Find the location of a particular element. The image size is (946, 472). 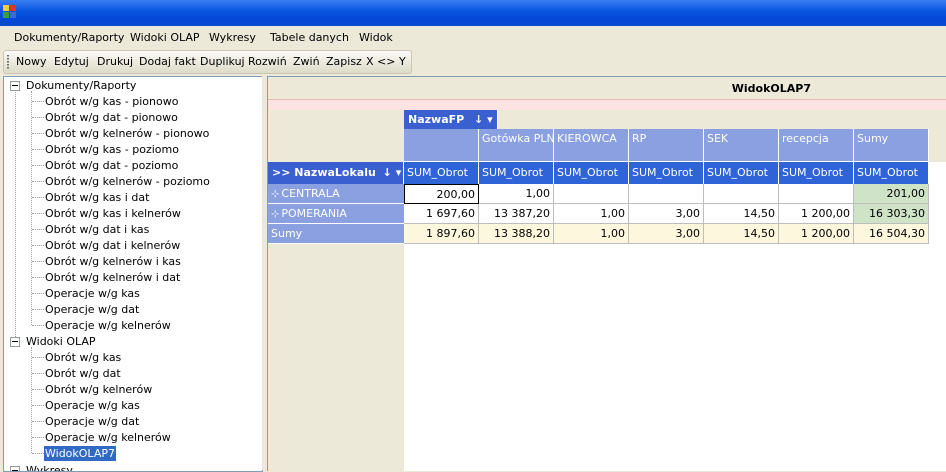

row-label: POMERANIA is located at coordinates (314, 213).